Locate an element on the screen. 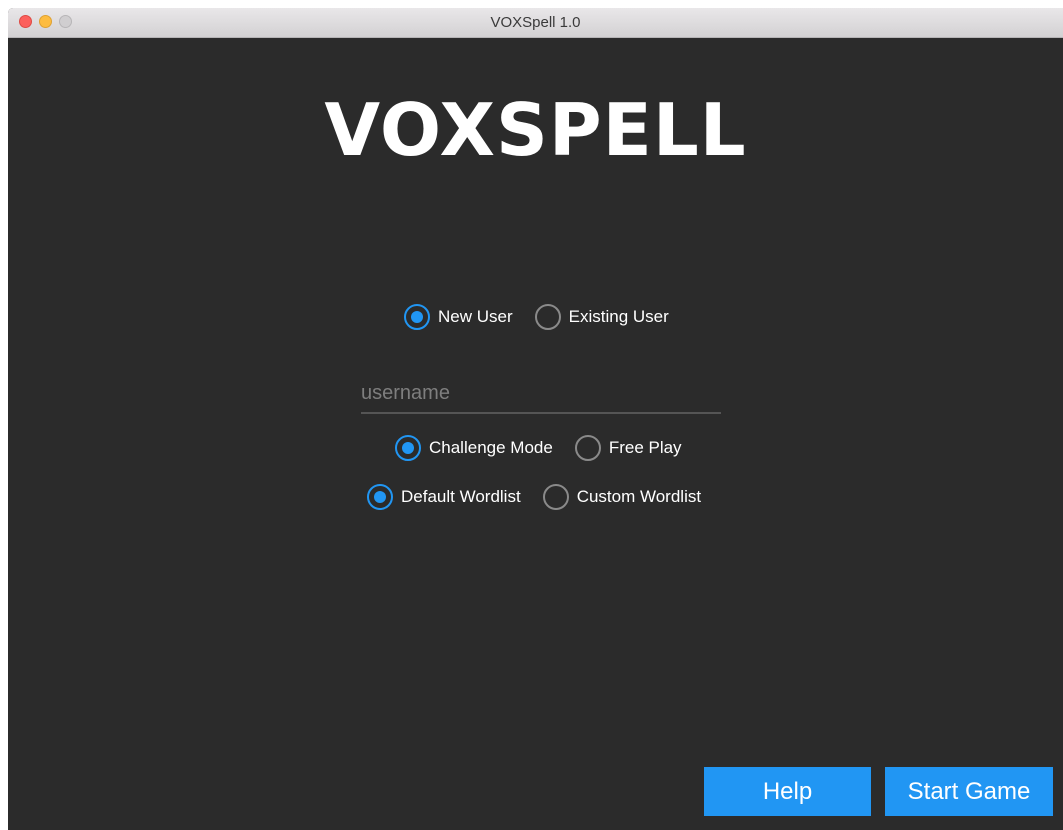 Image resolution: width=1063 pixels, height=830 pixels. game-mode-group: Challenge Mode Free Play is located at coordinates (538, 448).